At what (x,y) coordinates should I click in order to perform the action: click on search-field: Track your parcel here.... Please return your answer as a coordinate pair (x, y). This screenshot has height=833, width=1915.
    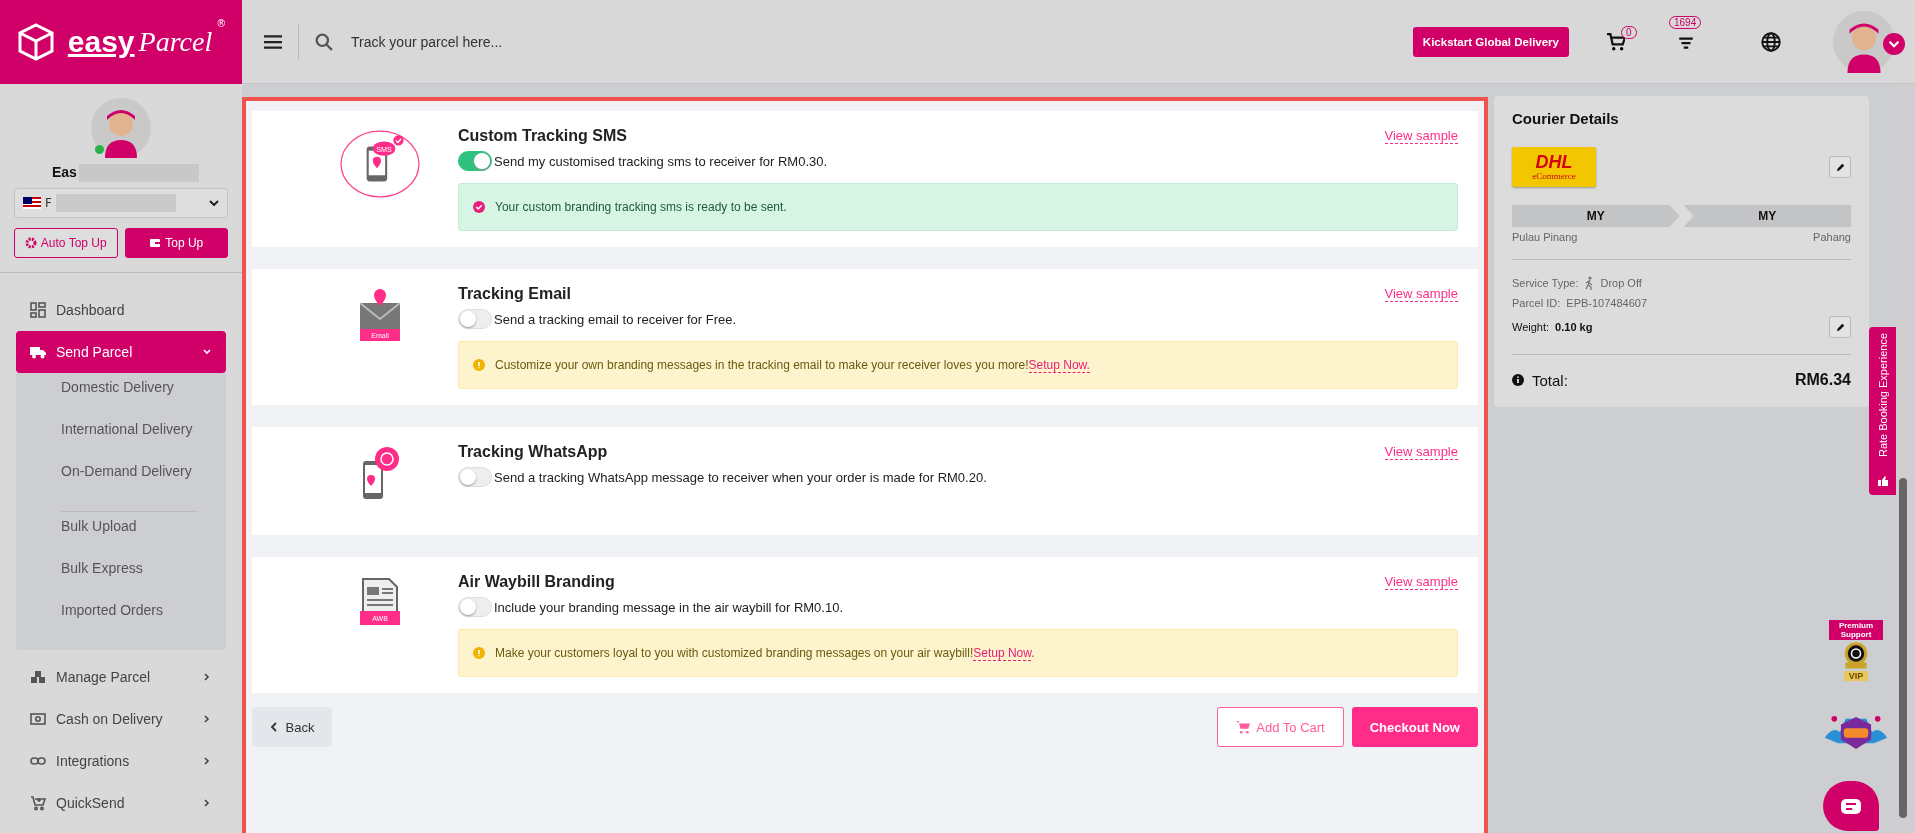
    Looking at the image, I should click on (501, 41).